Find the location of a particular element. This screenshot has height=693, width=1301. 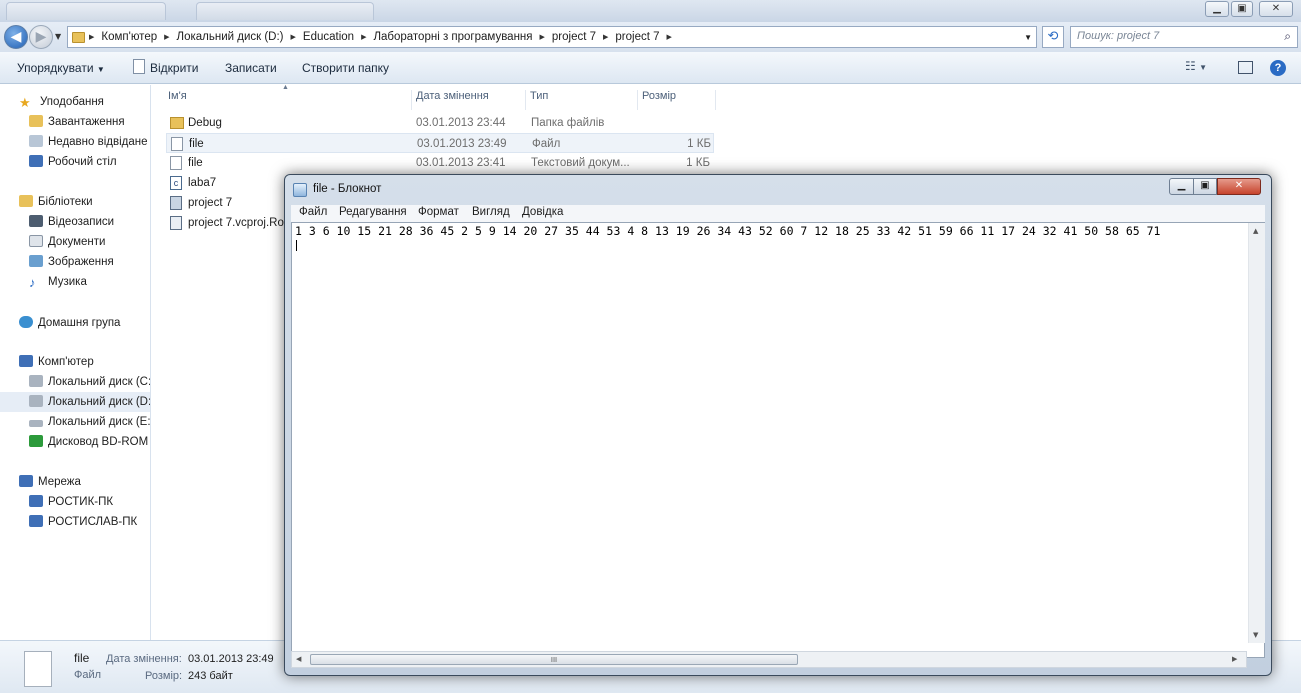

sidebar-item-network-pc: РОСТИСЛАВ-ПК is located at coordinates (75, 522).